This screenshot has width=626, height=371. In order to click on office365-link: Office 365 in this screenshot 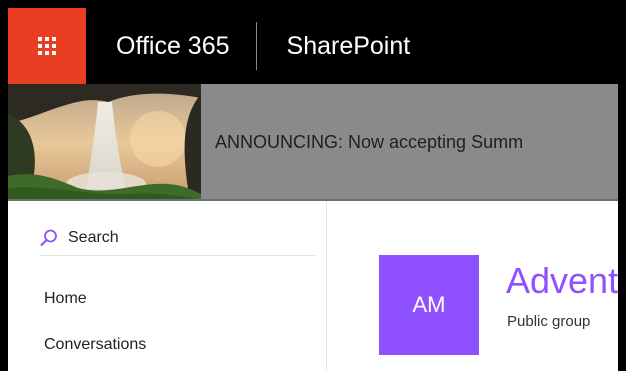, I will do `click(171, 46)`.